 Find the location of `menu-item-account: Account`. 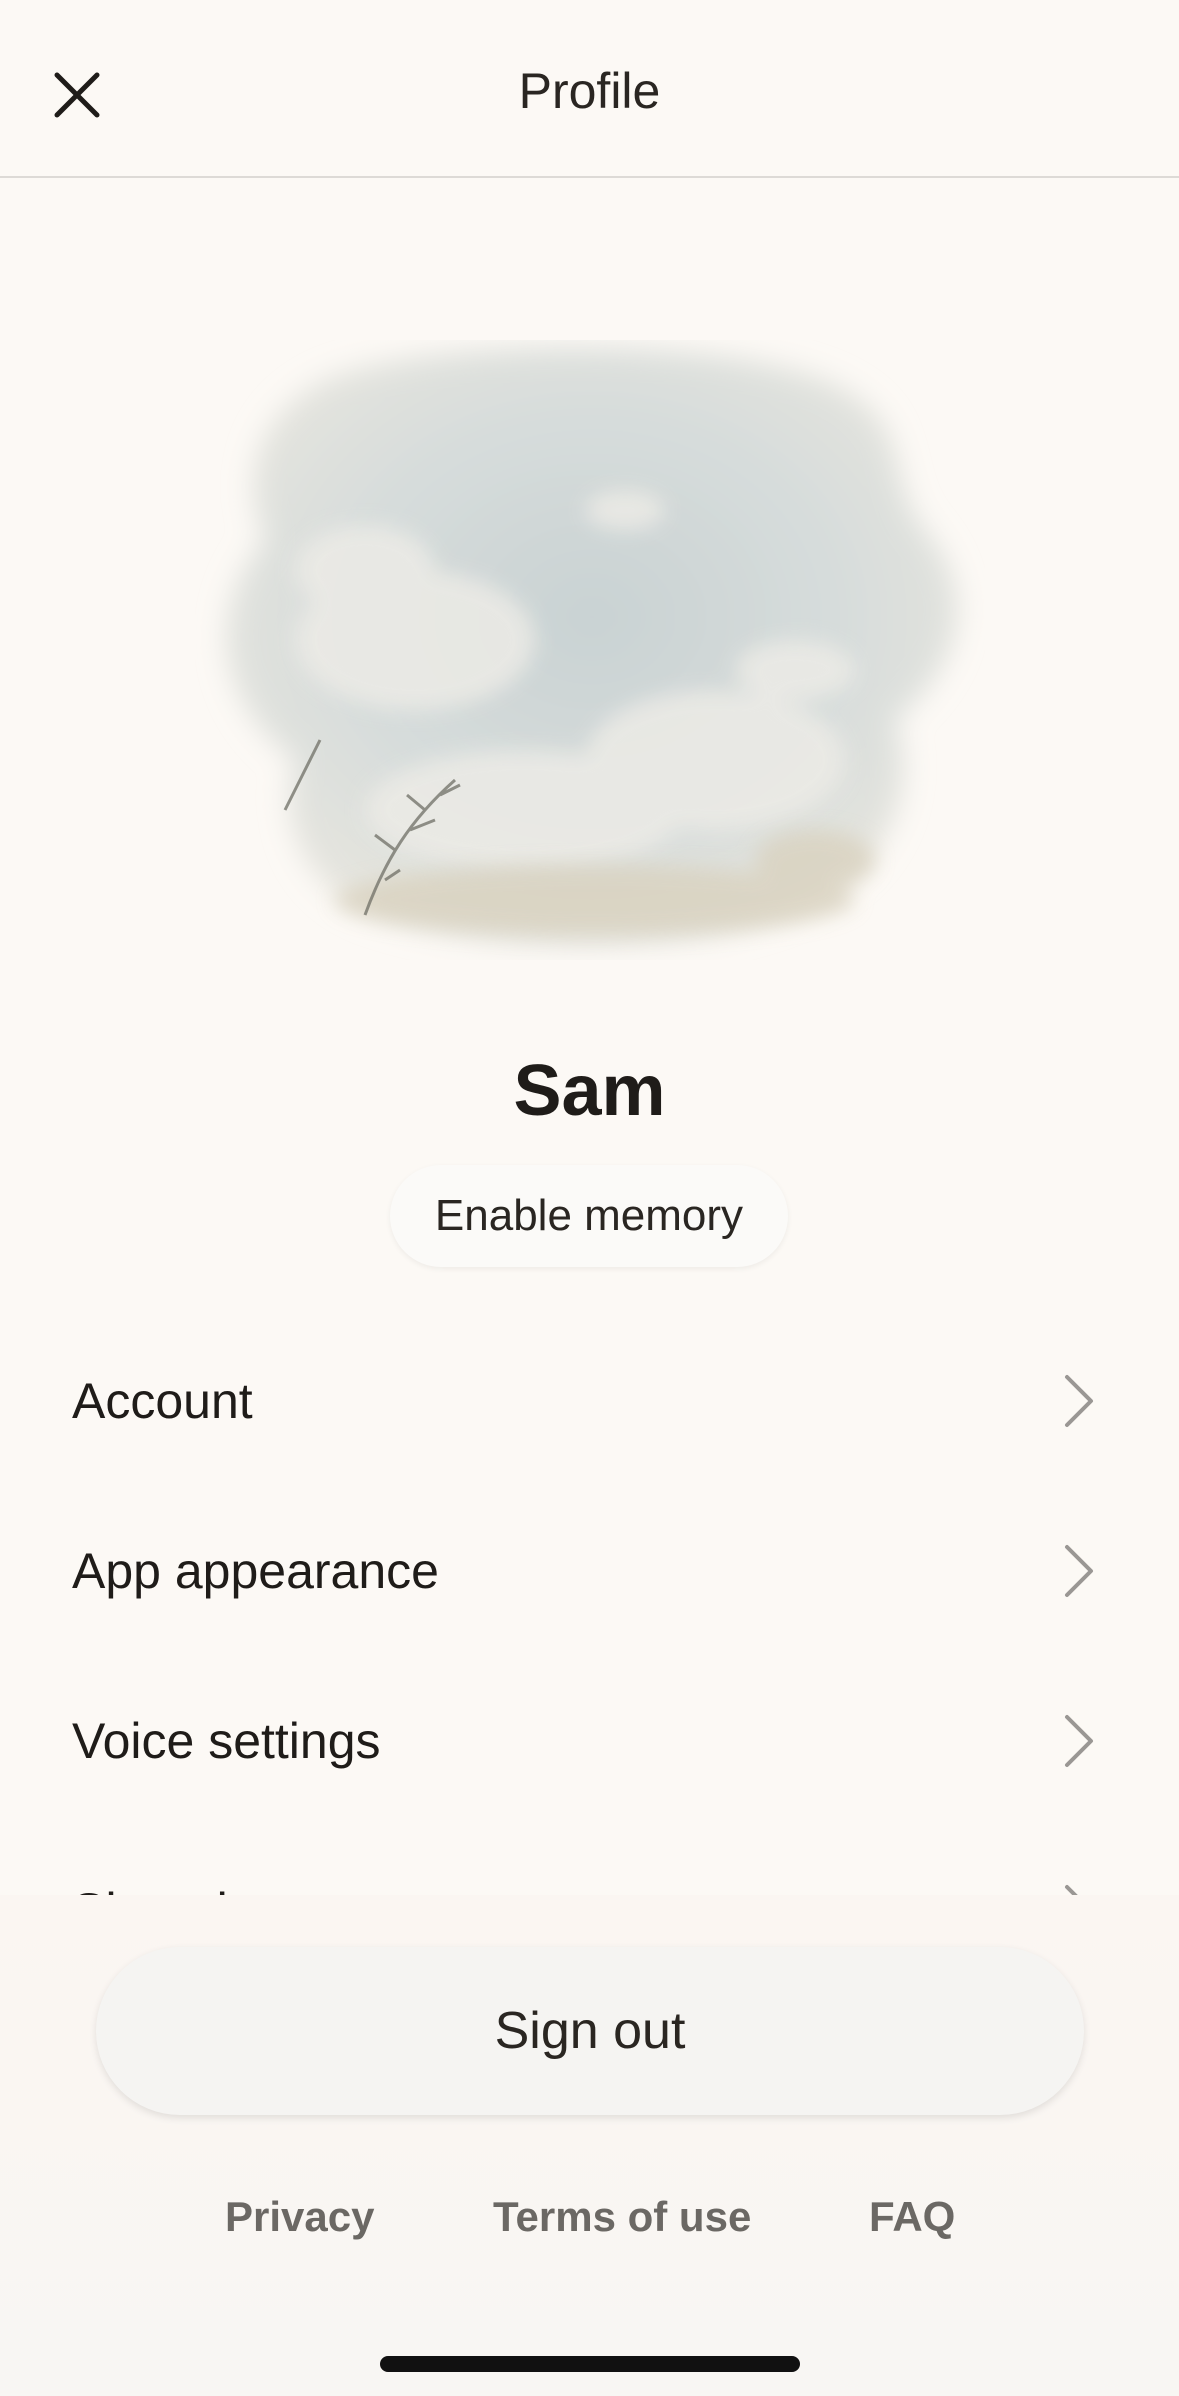

menu-item-account: Account is located at coordinates (589, 1401).